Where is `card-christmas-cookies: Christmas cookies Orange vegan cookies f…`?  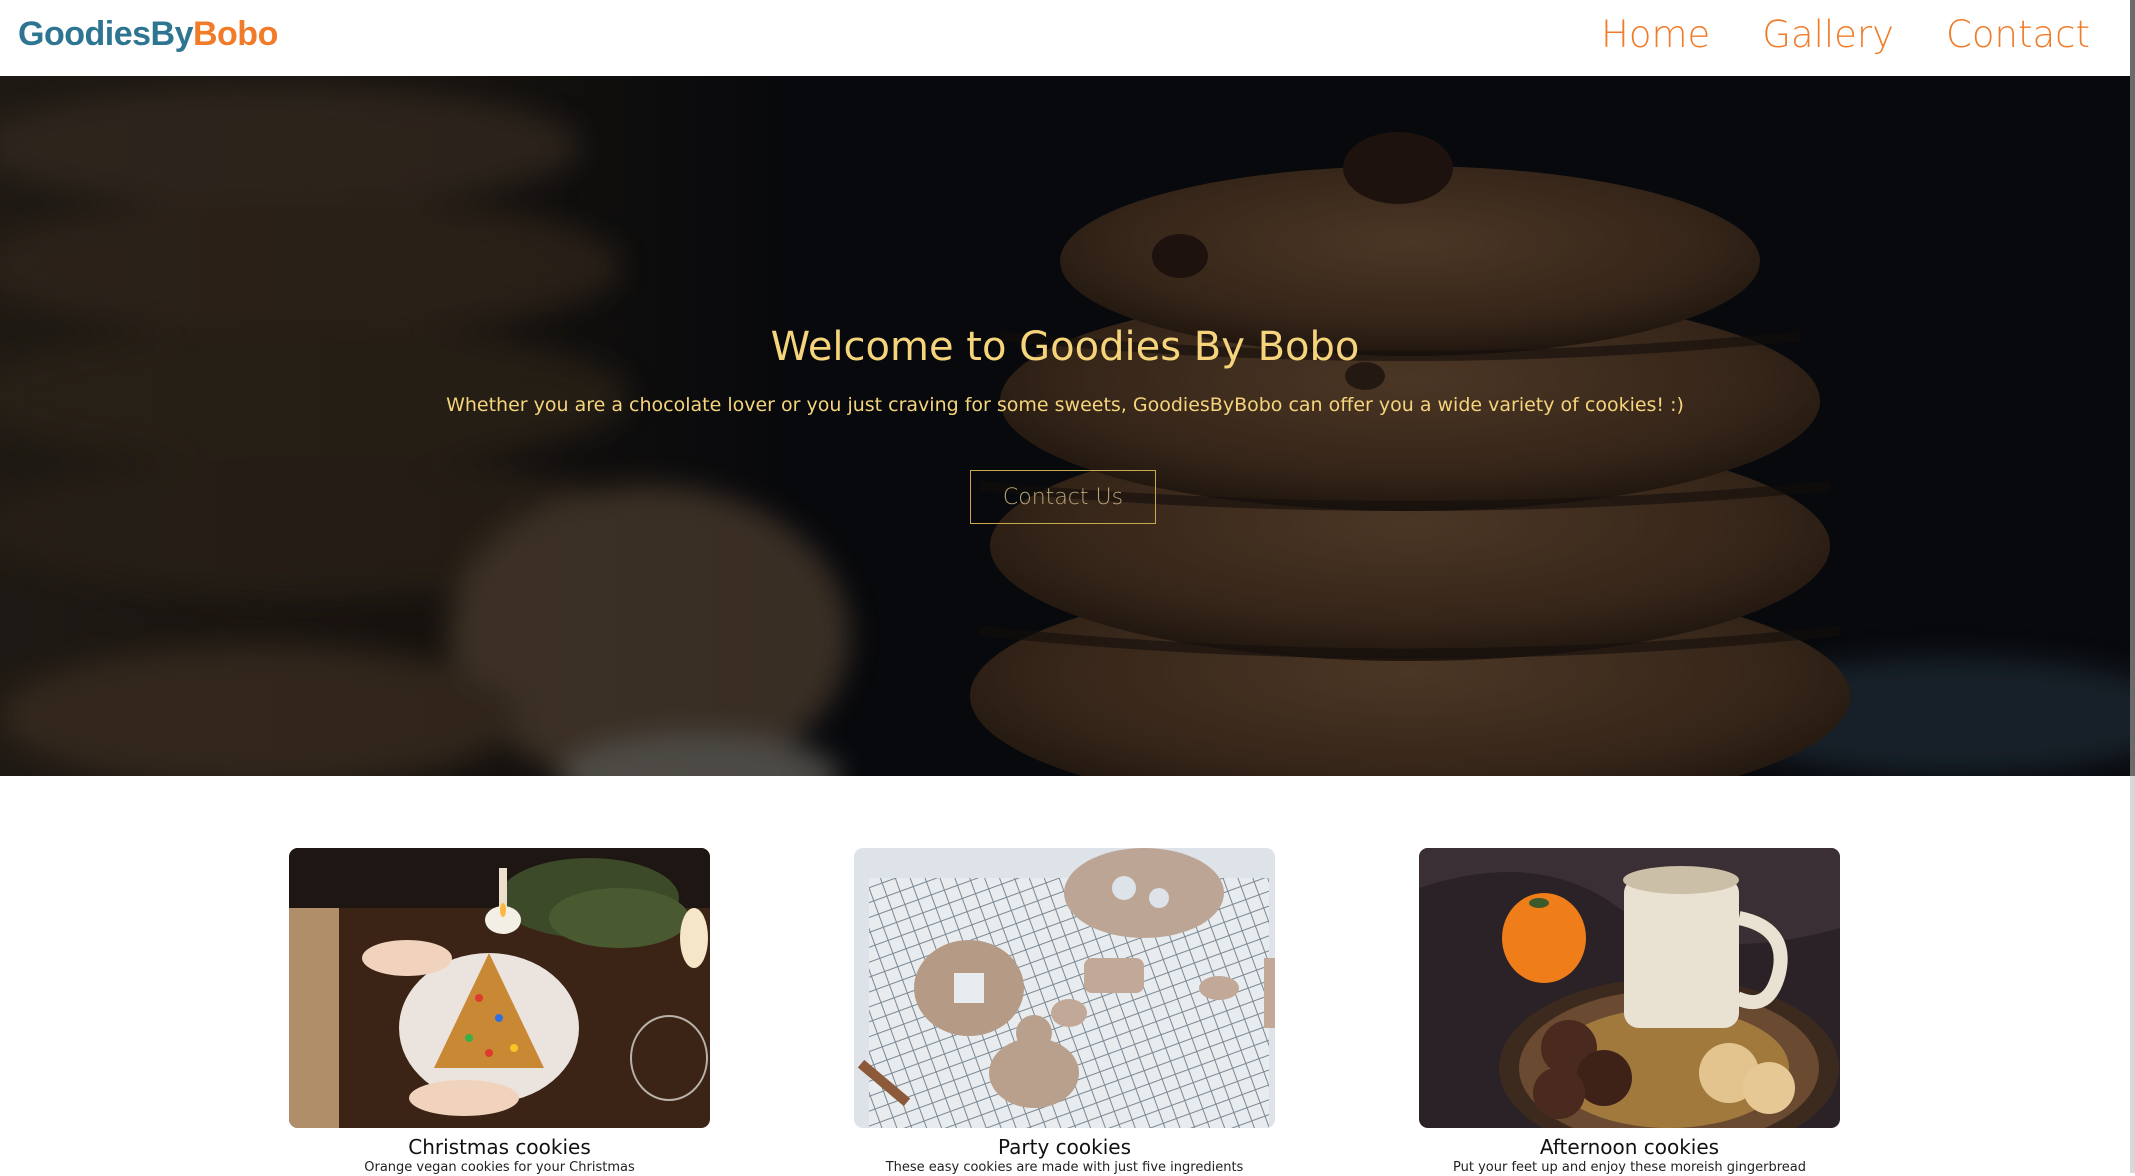 card-christmas-cookies: Christmas cookies Orange vegan cookies f… is located at coordinates (499, 1012).